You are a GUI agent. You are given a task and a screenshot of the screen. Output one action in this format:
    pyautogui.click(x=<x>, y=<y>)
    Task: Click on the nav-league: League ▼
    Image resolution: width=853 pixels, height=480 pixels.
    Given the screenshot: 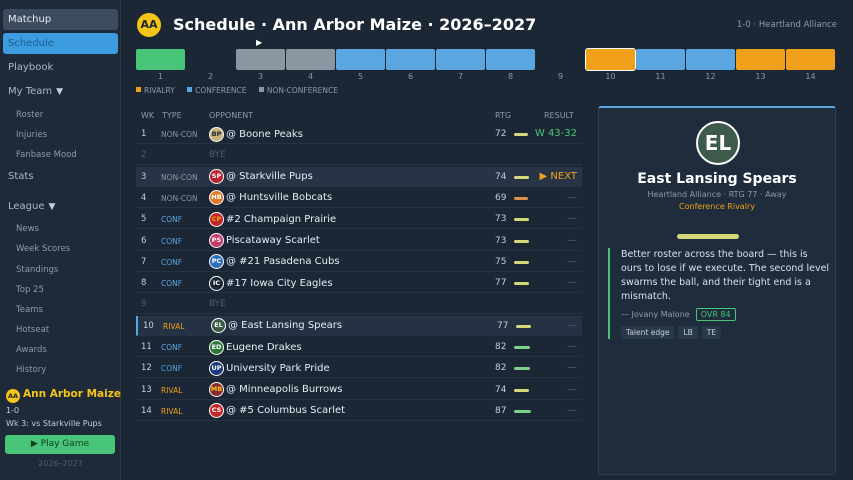 What is the action you would take?
    pyautogui.click(x=31, y=206)
    